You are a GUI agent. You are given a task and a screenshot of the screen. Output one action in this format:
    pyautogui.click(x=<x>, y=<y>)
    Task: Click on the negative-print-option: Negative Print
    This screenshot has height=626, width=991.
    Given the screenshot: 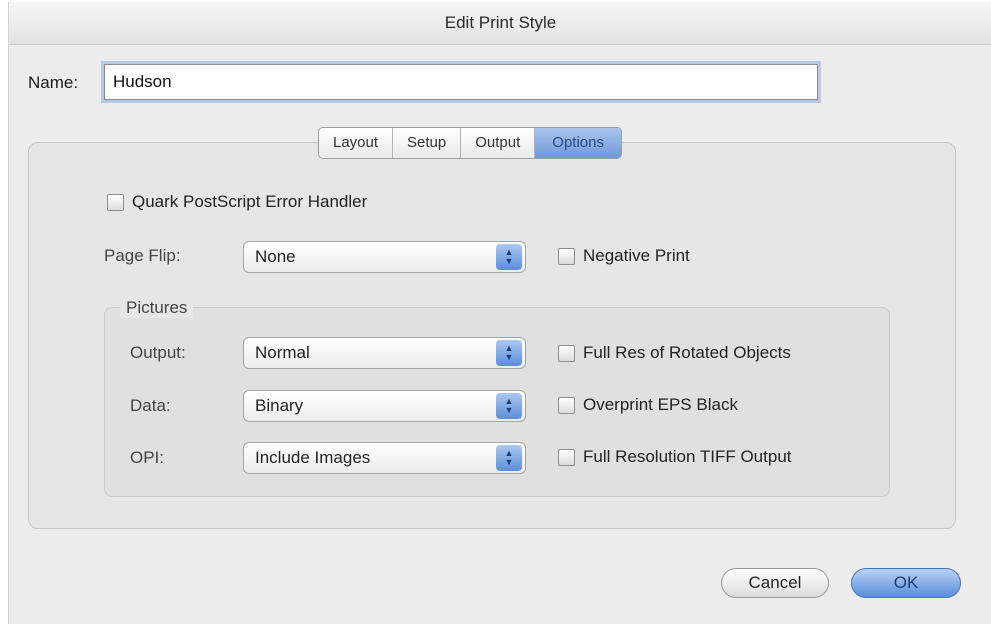 What is the action you would take?
    pyautogui.click(x=624, y=256)
    